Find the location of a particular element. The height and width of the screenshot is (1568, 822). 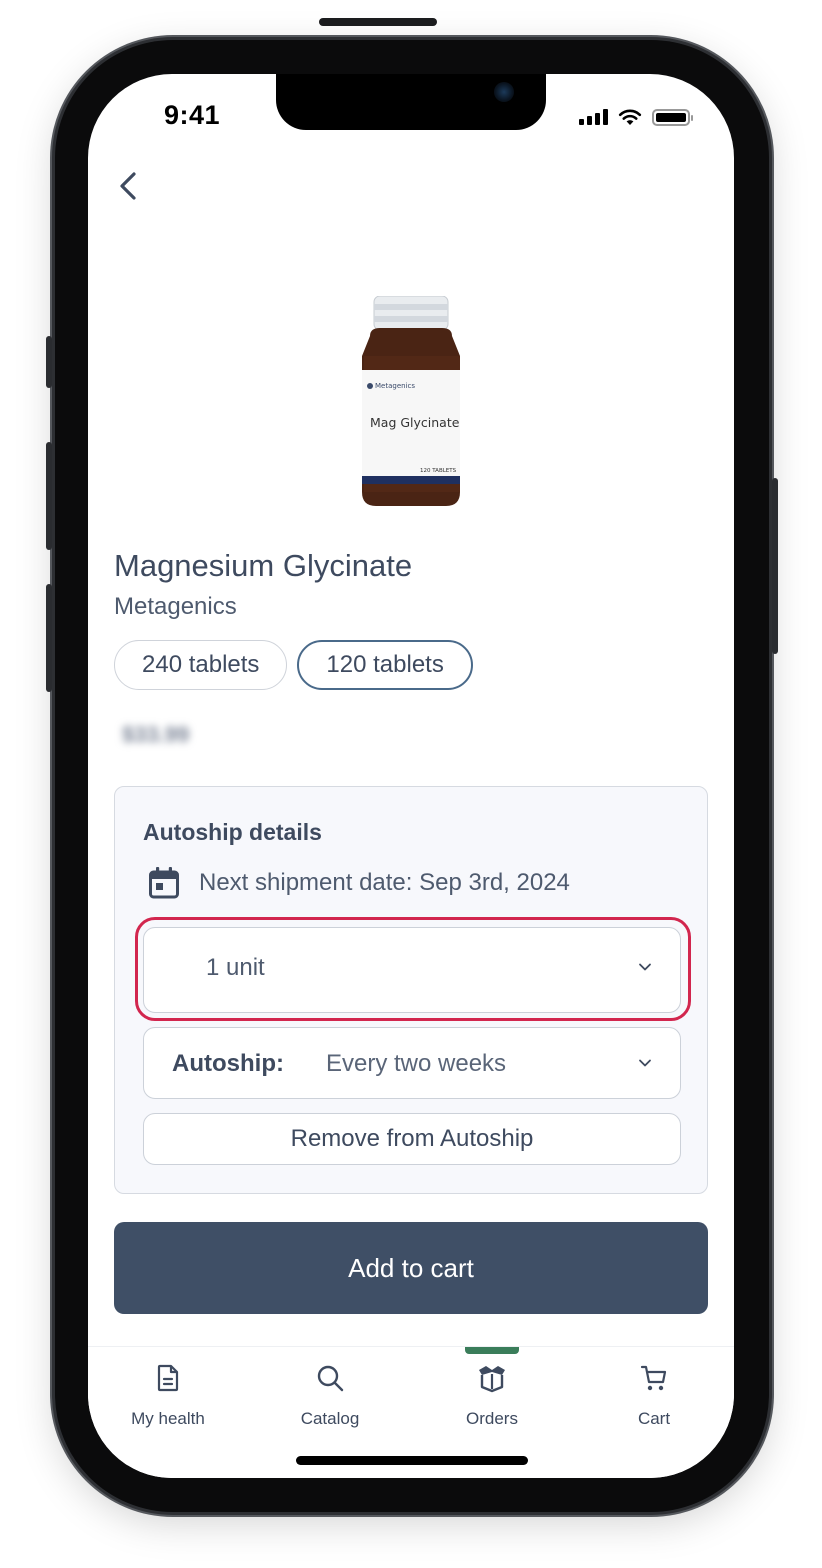

product-image-count: 120 TABLETS is located at coordinates (438, 471).